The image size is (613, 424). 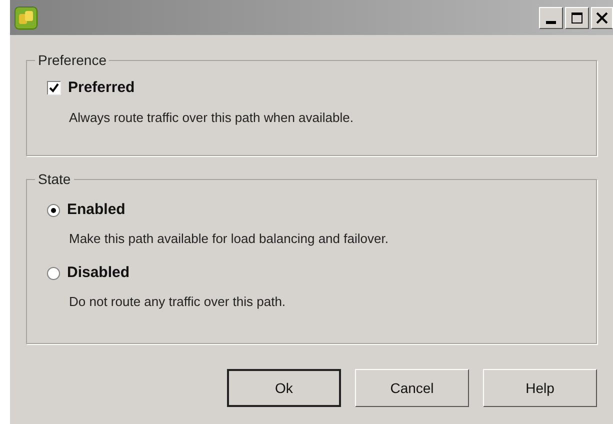 What do you see at coordinates (229, 239) in the screenshot?
I see `option-description: Make this path available for load balancing and failover.` at bounding box center [229, 239].